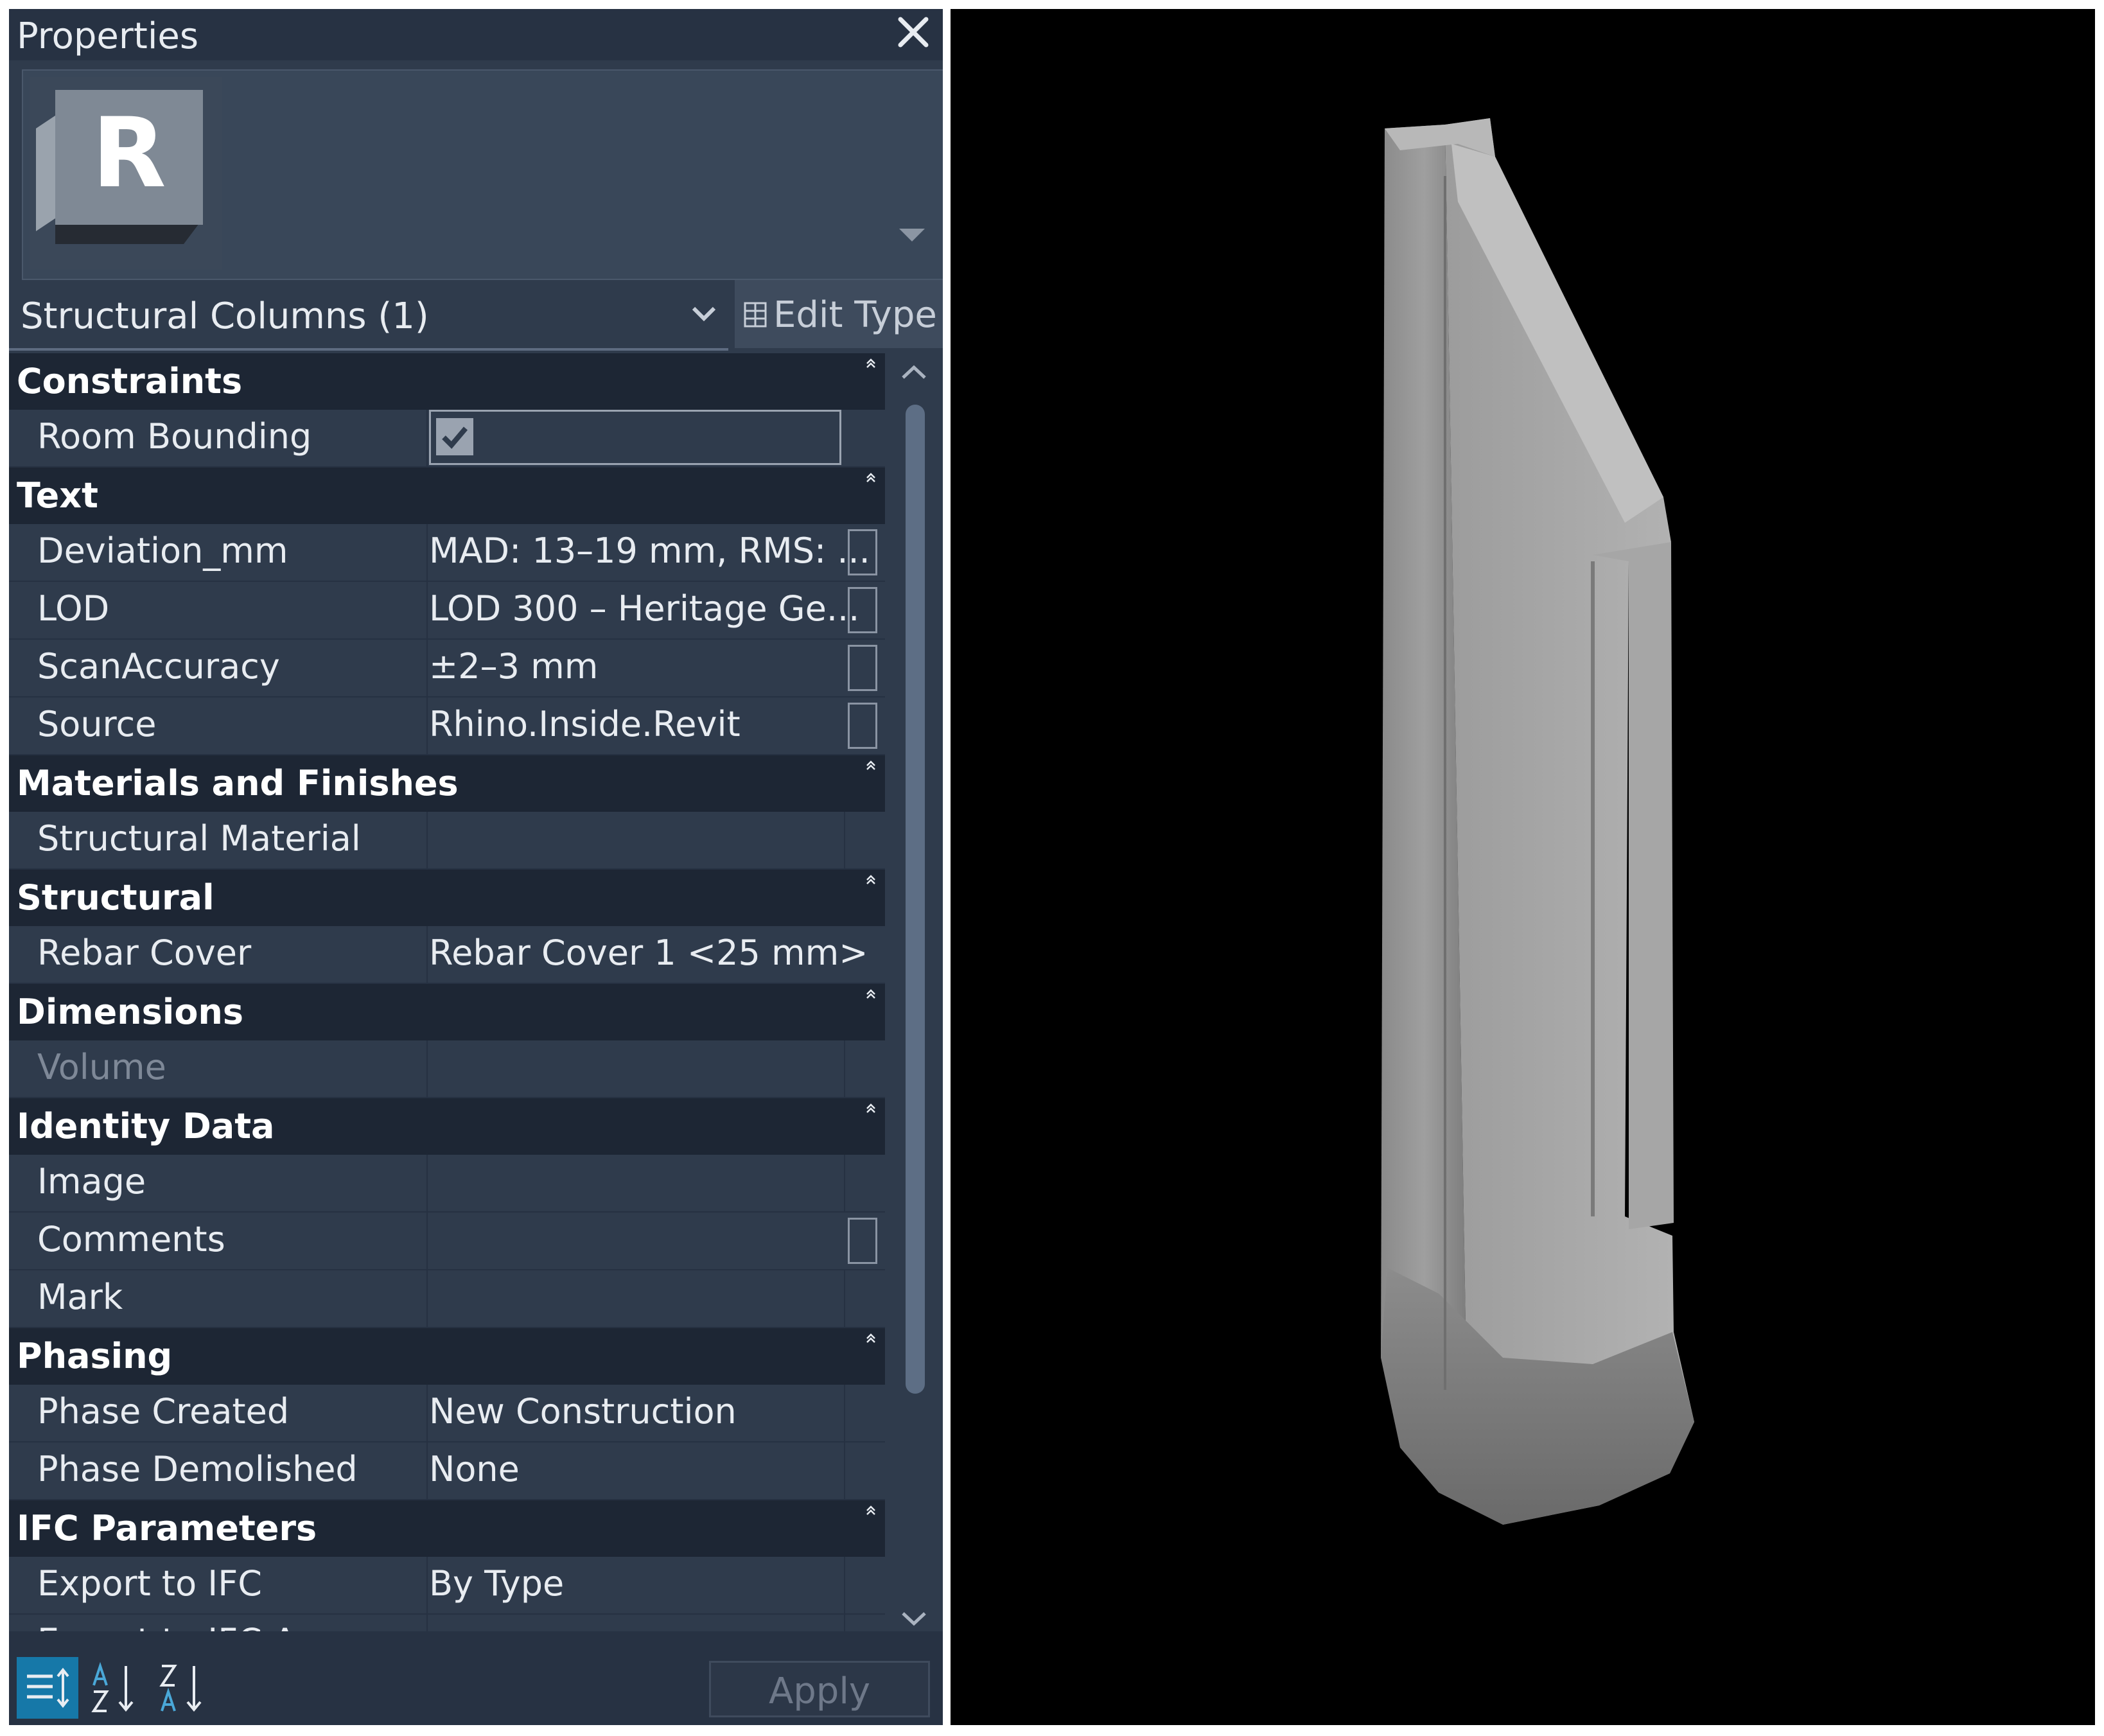 This screenshot has width=2104, height=1736. What do you see at coordinates (158, 666) in the screenshot?
I see `property-name: ScanAccuracy` at bounding box center [158, 666].